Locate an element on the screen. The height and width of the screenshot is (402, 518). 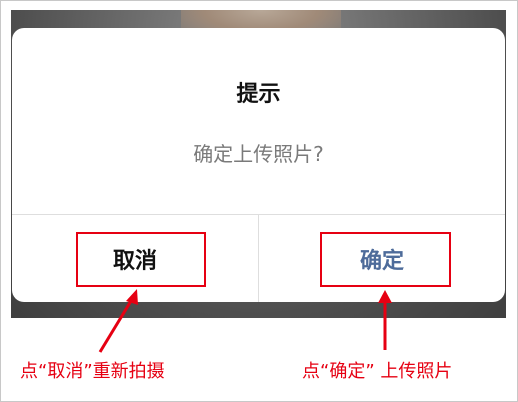
confirm-caption: 点“确定” 上传照片 is located at coordinates (377, 371).